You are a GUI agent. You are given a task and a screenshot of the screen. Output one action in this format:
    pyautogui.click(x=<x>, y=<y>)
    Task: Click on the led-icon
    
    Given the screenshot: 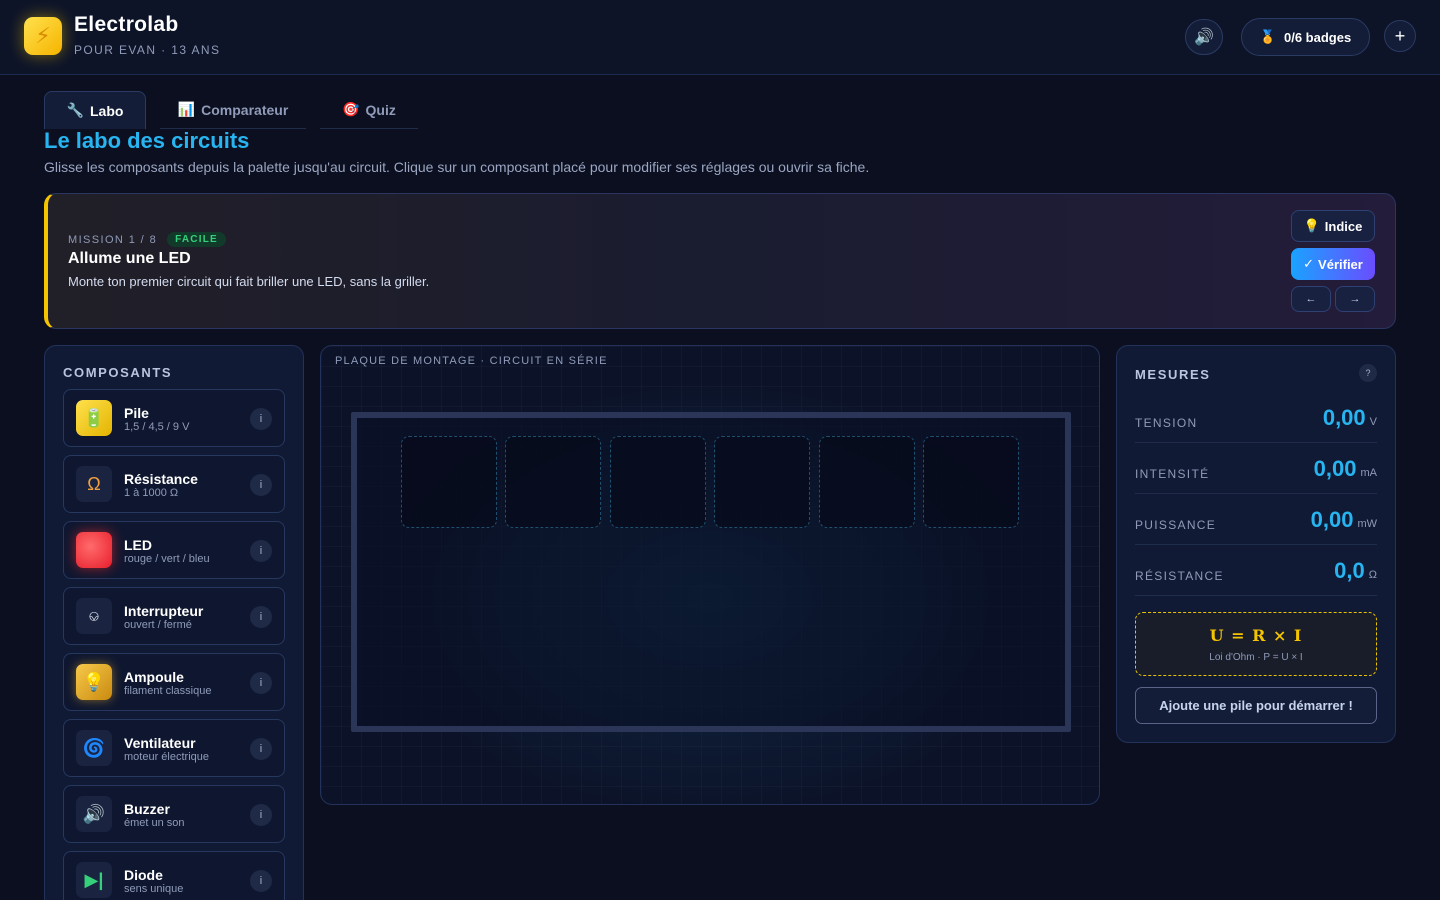 What is the action you would take?
    pyautogui.click(x=94, y=550)
    